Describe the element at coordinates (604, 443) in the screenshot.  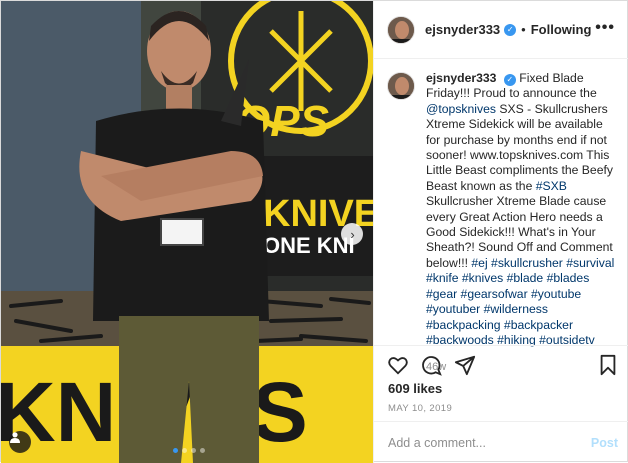
I see `post-comment-button: Post` at that location.